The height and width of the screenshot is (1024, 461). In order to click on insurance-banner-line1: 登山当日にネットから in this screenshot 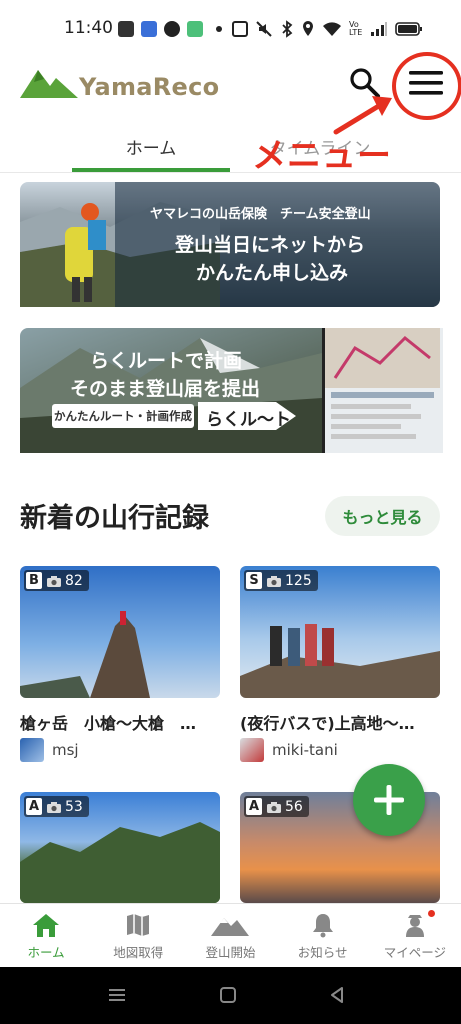, I will do `click(270, 245)`.